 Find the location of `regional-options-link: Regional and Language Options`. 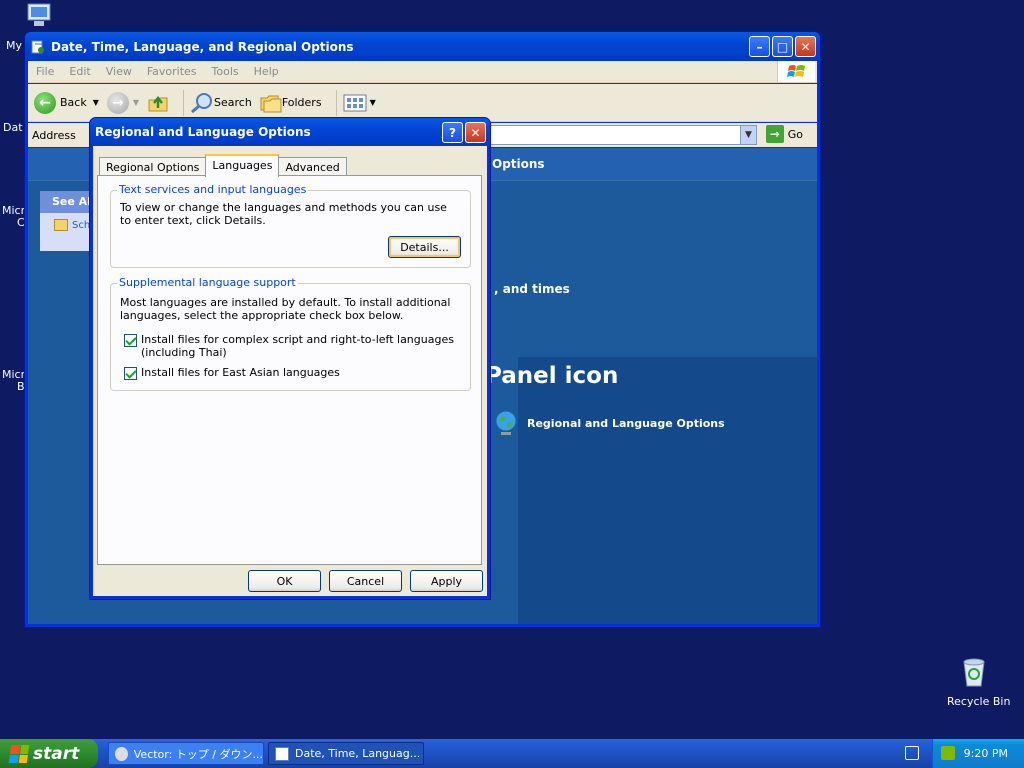

regional-options-link: Regional and Language Options is located at coordinates (609, 423).